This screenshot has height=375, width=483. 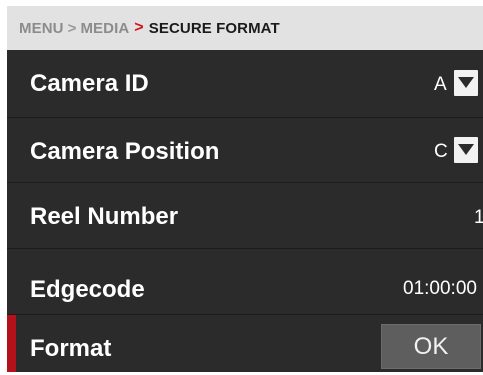 I want to click on ok-button: OK, so click(x=431, y=346).